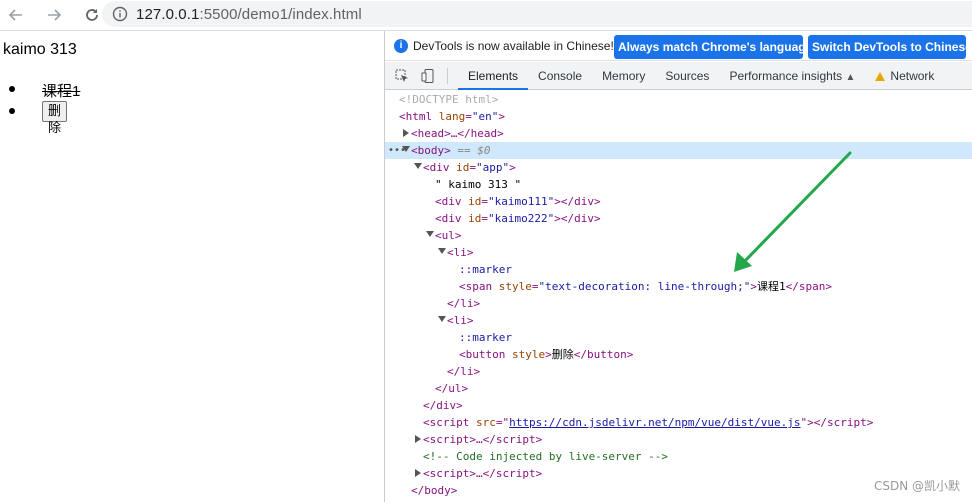  Describe the element at coordinates (793, 211) in the screenshot. I see `annotation-arrow-icon` at that location.